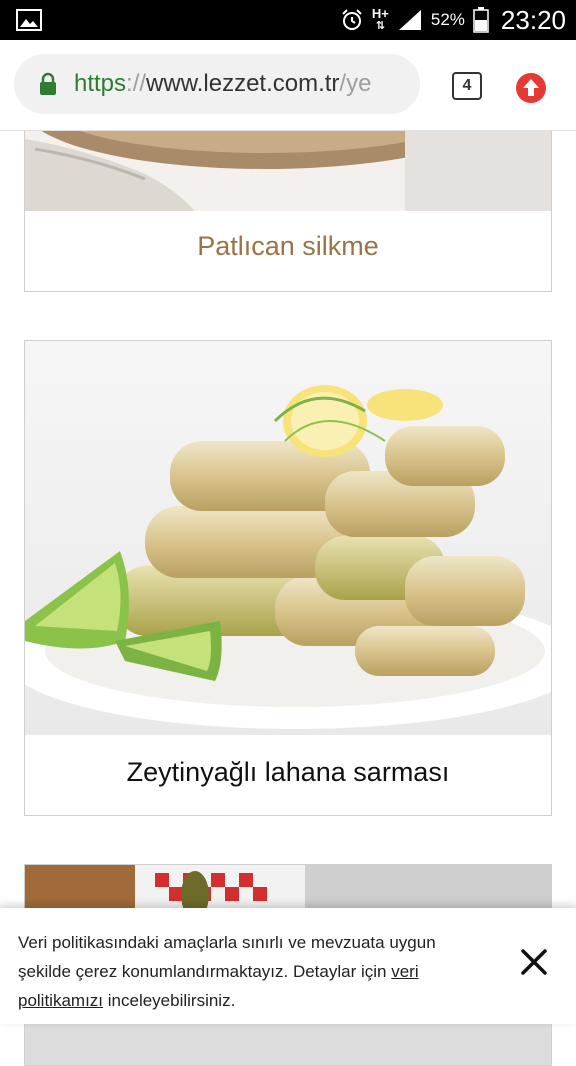 The width and height of the screenshot is (576, 1066). I want to click on status-bar: H+ ⇅ 52% 23:20, so click(288, 20).